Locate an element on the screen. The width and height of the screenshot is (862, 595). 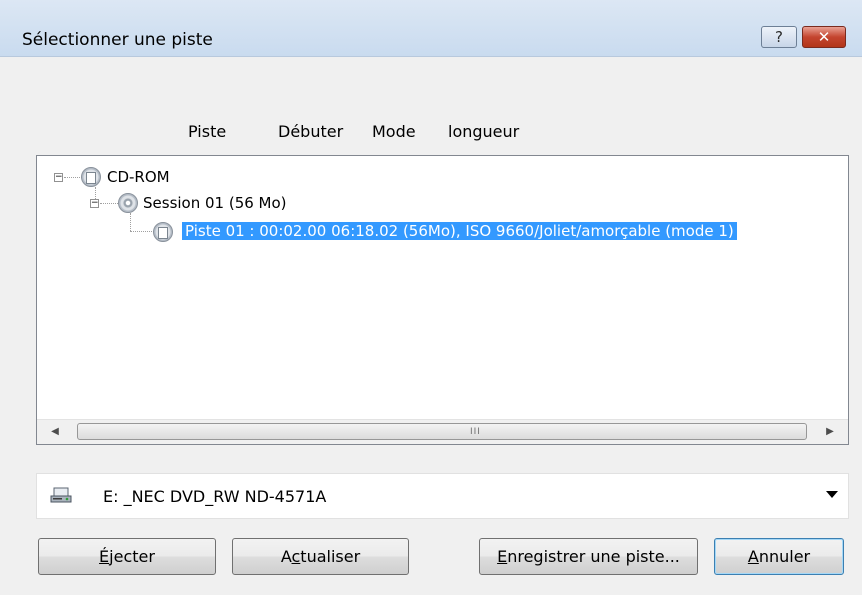
horizontal-scrollbar: ◀ III ▶ is located at coordinates (442, 431).